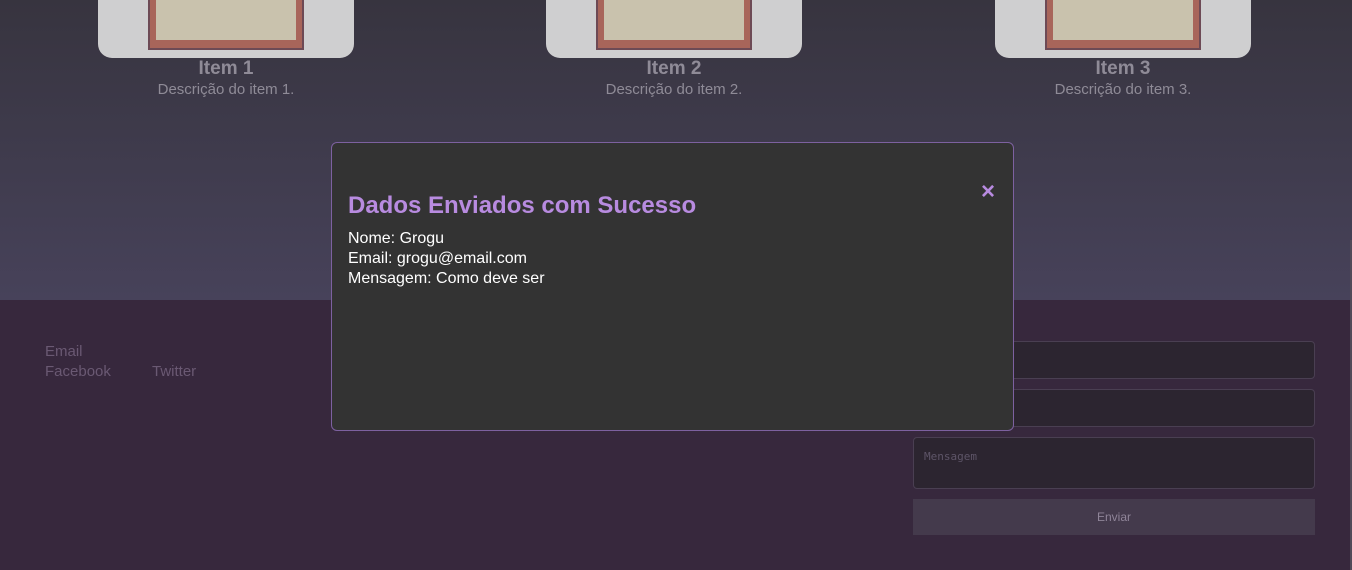 The width and height of the screenshot is (1352, 570). I want to click on submitted-email: Email: grogu@email.com, so click(437, 258).